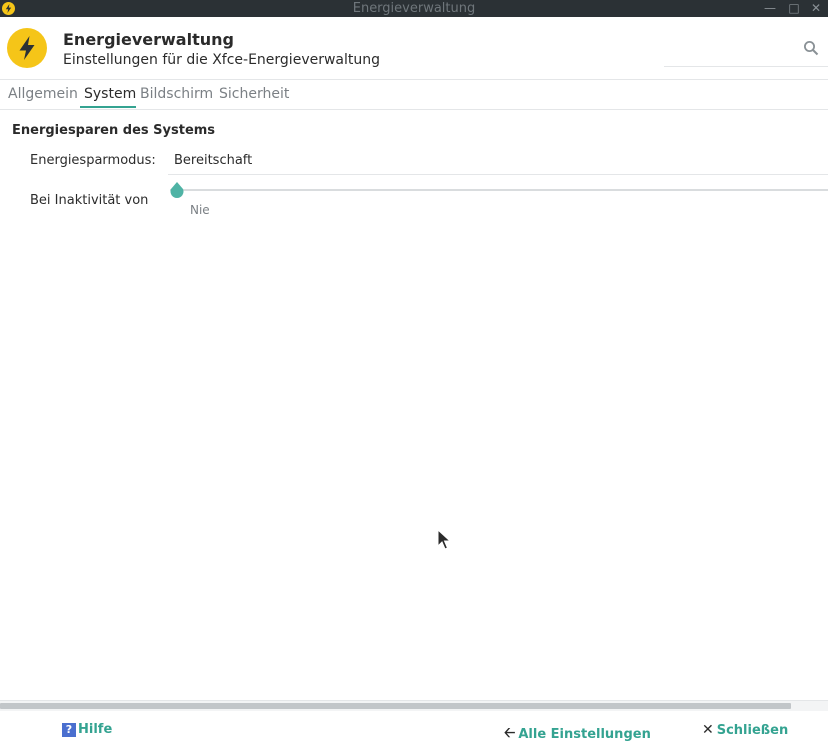 This screenshot has width=828, height=748. Describe the element at coordinates (708, 730) in the screenshot. I see `close-icon: ✕` at that location.